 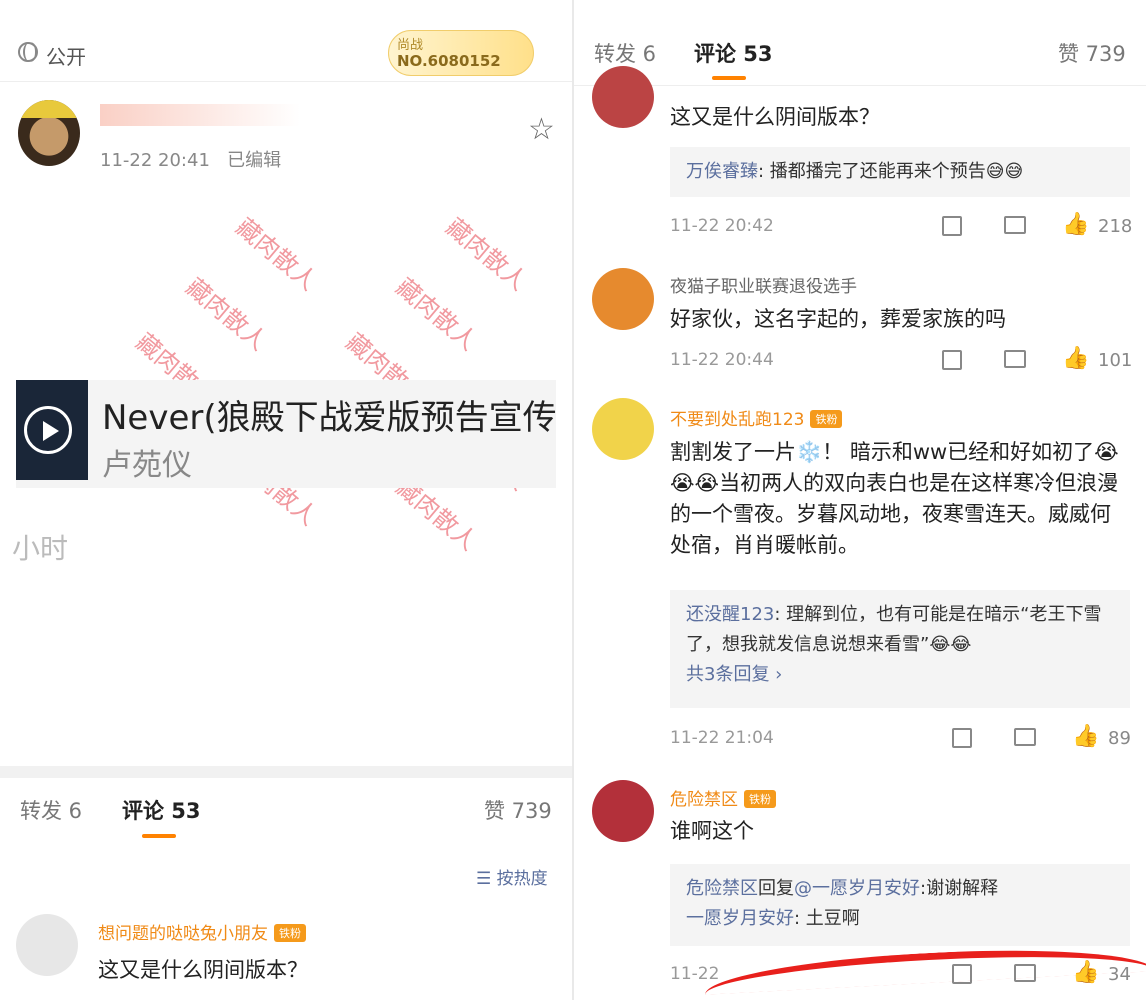 I want to click on text-fragment: 小时, so click(x=40, y=548).